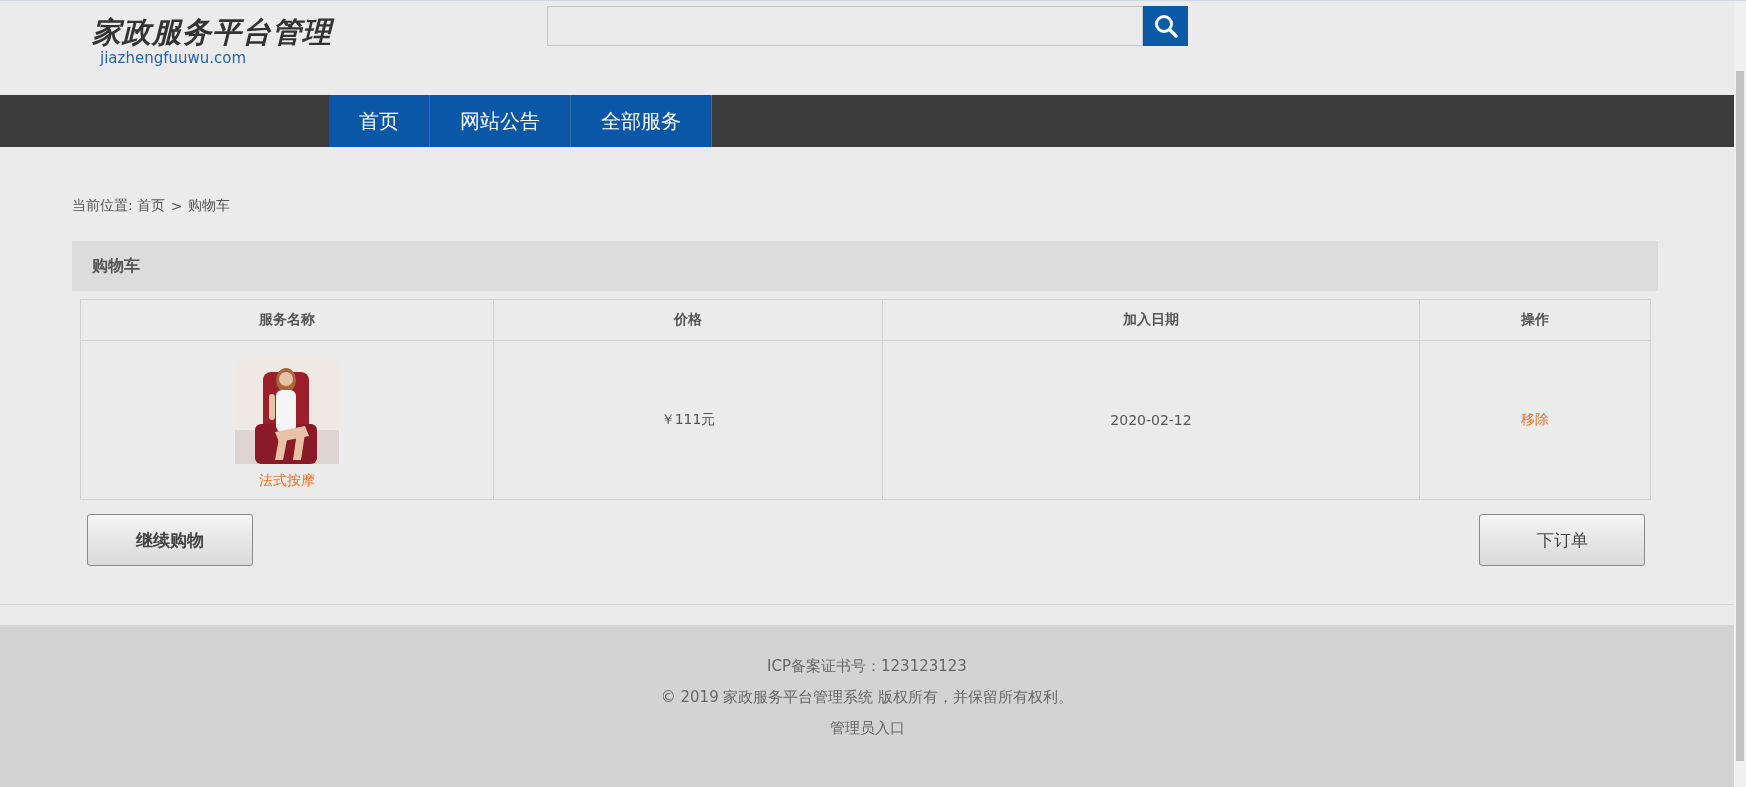 The image size is (1746, 787). What do you see at coordinates (150, 206) in the screenshot?
I see `breadcrumb-link: 首页` at bounding box center [150, 206].